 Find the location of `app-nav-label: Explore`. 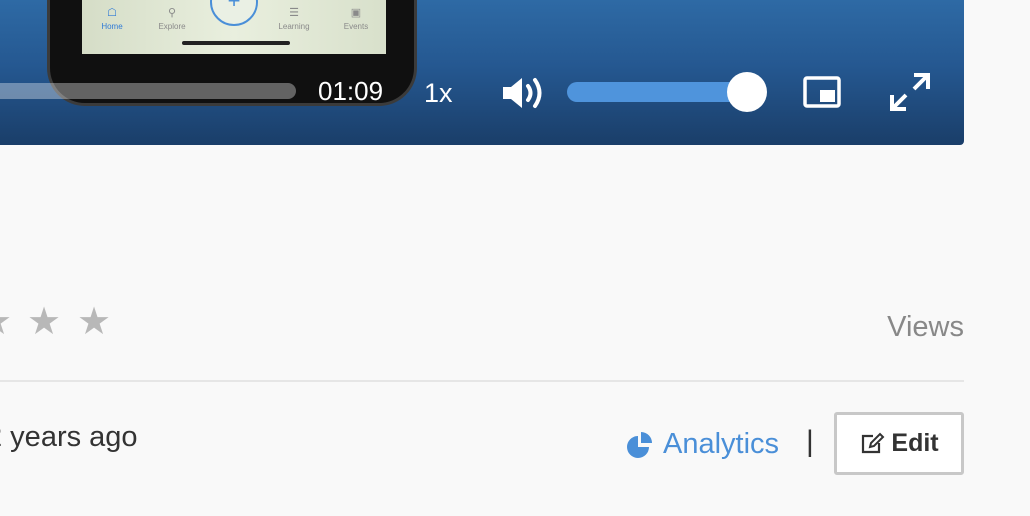

app-nav-label: Explore is located at coordinates (172, 26).